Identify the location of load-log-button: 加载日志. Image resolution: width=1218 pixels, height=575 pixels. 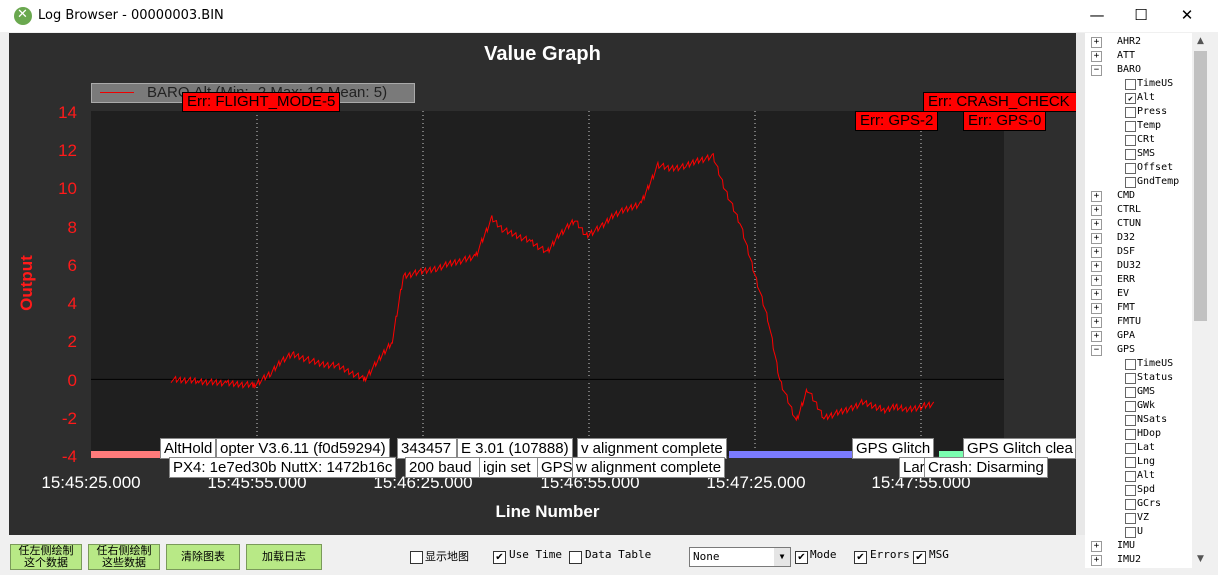
(284, 557).